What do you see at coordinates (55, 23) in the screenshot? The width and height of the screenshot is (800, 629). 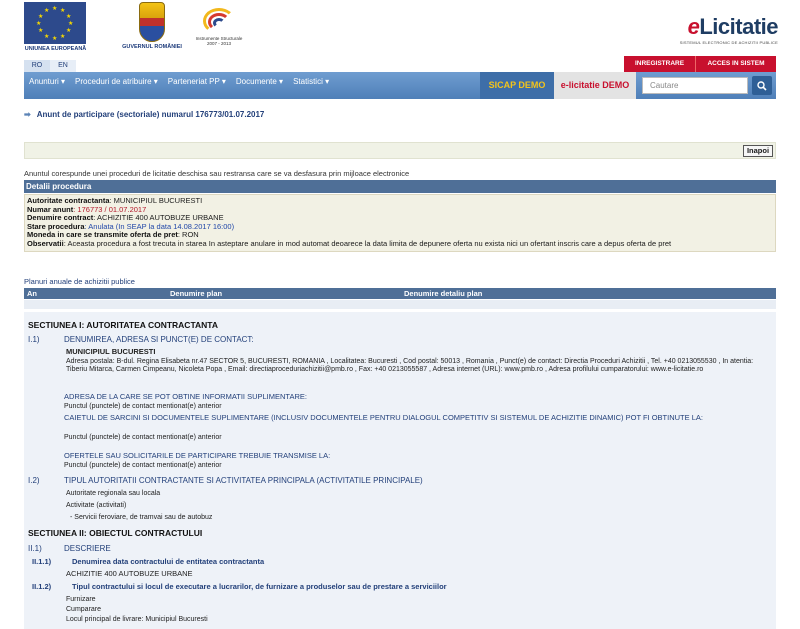 I see `eu-flag-icon: ★ ★ ★ ★ ★ ★ ★ ★ ★ ★ ★ ★` at bounding box center [55, 23].